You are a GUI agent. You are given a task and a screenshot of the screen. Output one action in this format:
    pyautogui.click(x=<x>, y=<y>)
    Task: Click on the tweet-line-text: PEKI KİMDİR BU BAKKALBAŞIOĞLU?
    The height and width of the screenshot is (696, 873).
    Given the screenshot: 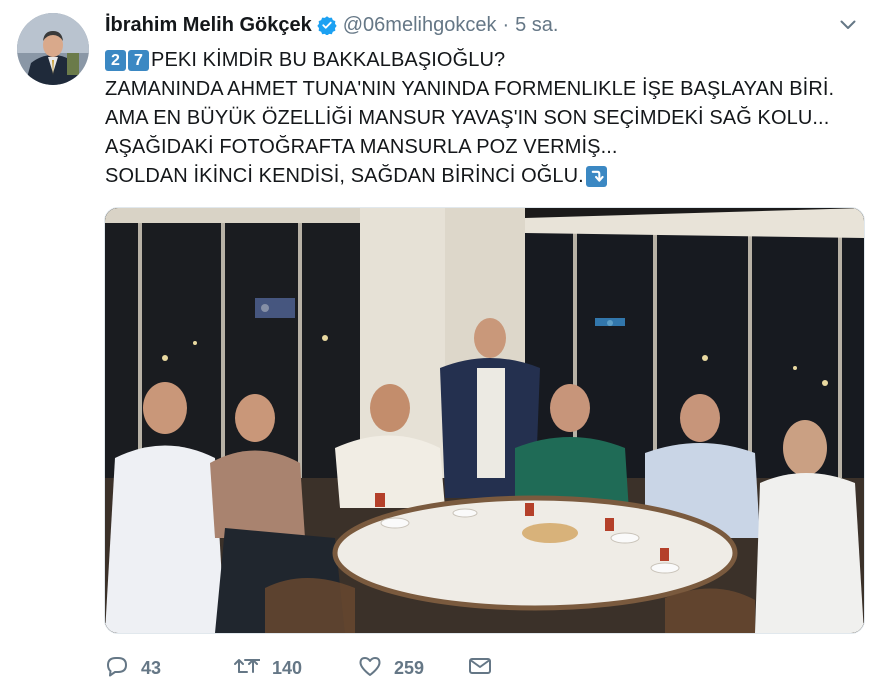 What is the action you would take?
    pyautogui.click(x=328, y=60)
    